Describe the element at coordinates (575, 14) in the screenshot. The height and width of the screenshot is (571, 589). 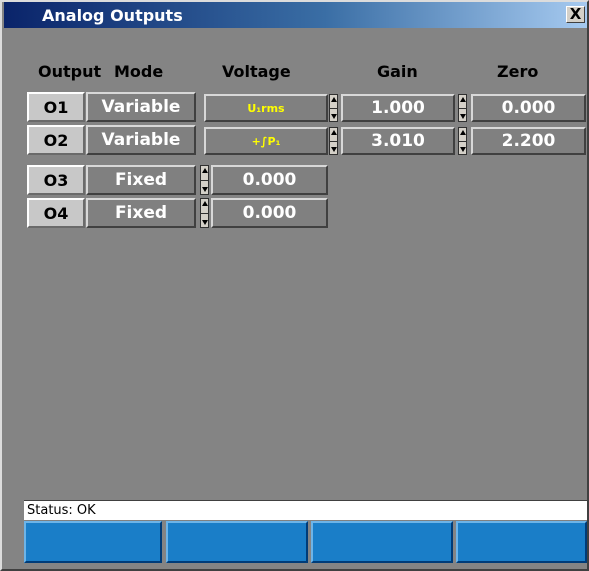
I see `close-icon: X` at that location.